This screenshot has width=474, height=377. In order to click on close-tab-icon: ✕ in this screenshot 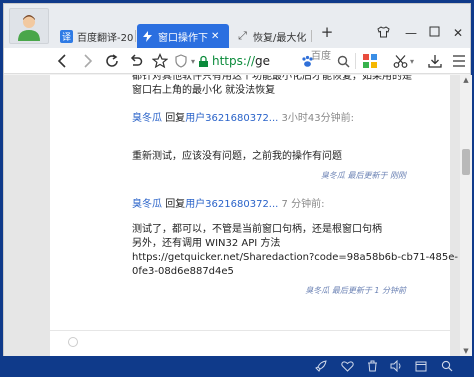, I will do `click(215, 36)`.